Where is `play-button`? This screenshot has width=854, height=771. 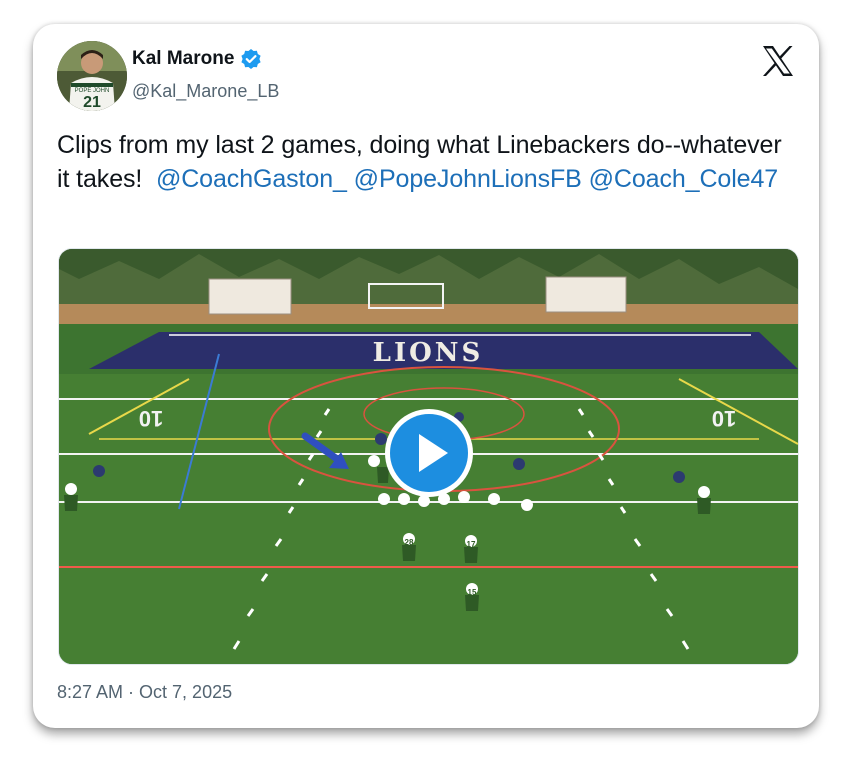 play-button is located at coordinates (429, 453).